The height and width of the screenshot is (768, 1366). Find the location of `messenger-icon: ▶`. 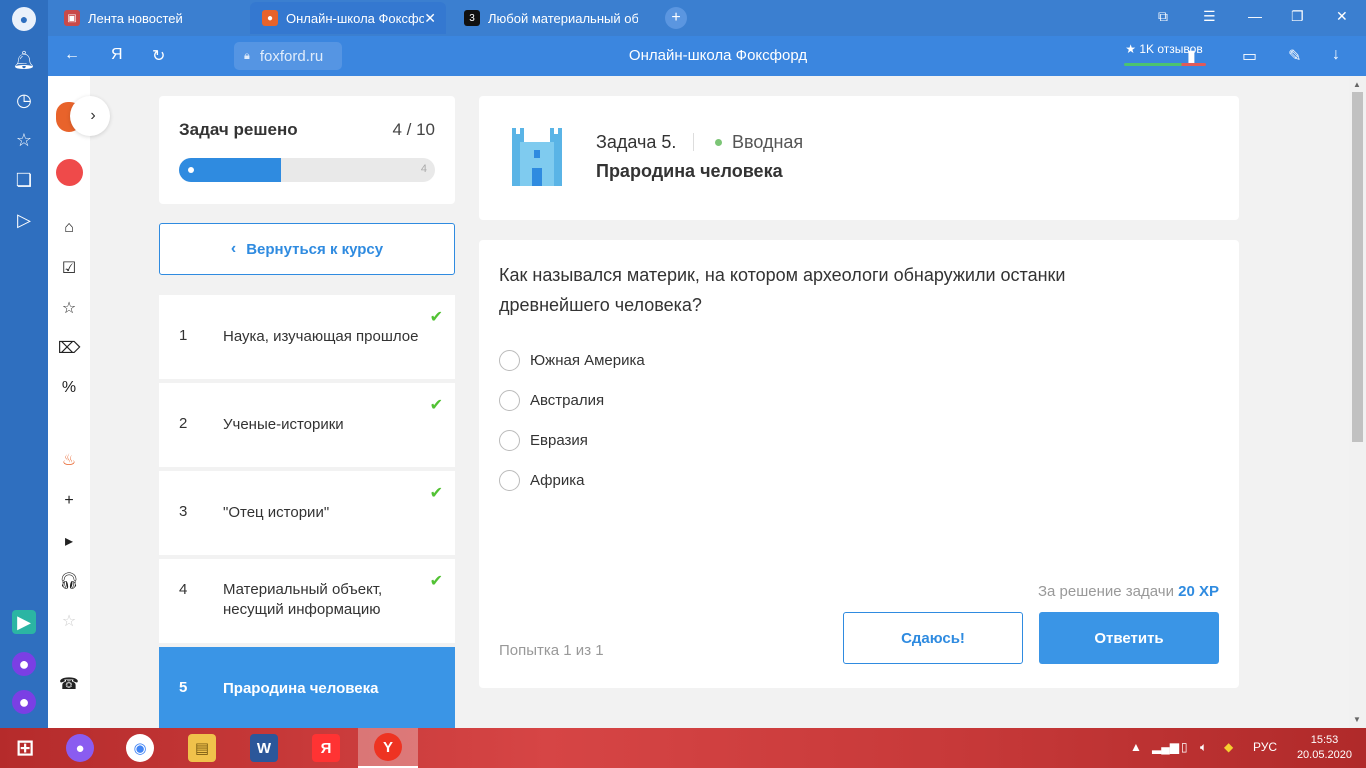

messenger-icon: ▶ is located at coordinates (24, 622).